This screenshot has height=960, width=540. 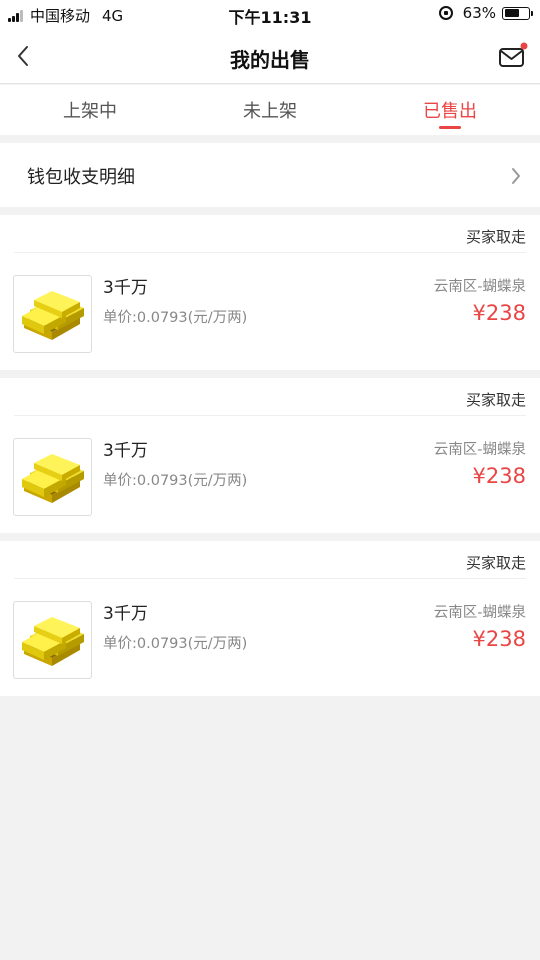 I want to click on nav-bar: 我的出售, so click(x=270, y=56).